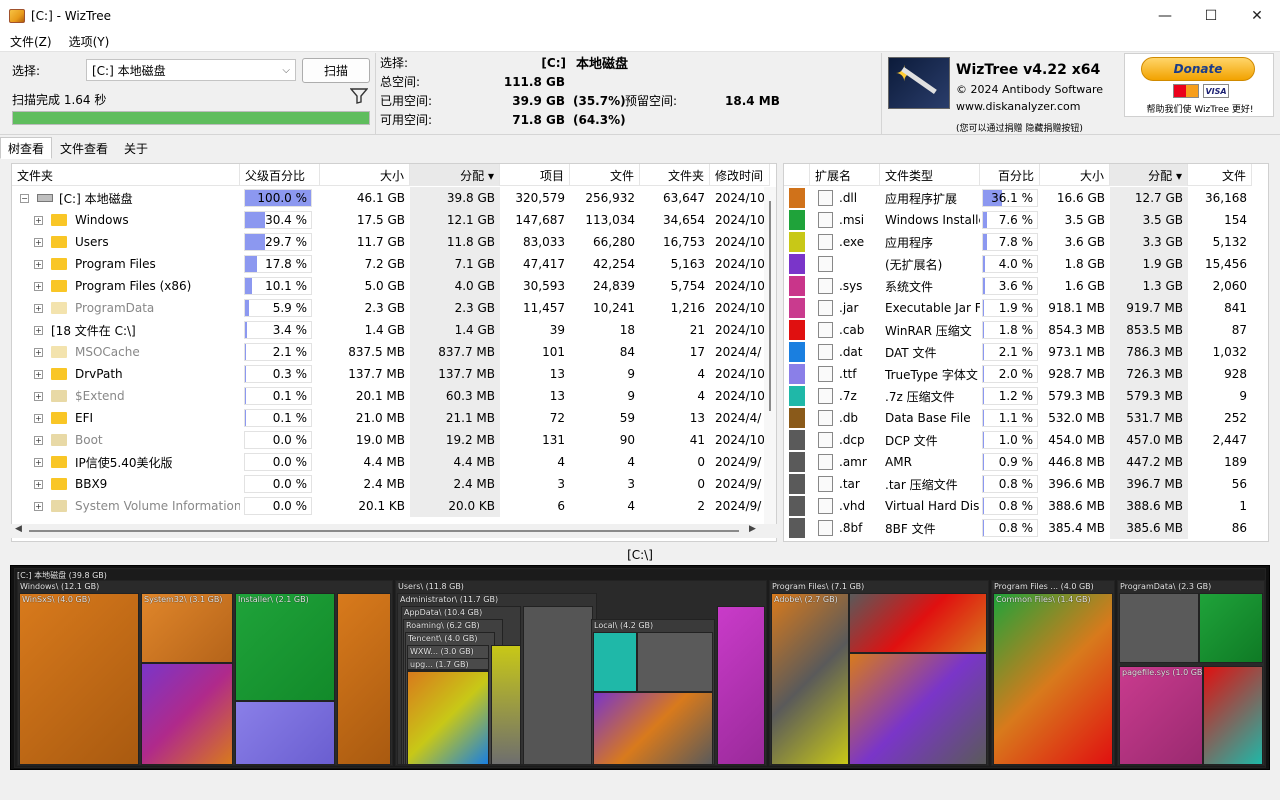 This screenshot has height=800, width=1280. What do you see at coordinates (1018, 286) in the screenshot?
I see `table-row: .sys 系统文件 3.6 % 1.6 GB 1.3 GB 2,060` at bounding box center [1018, 286].